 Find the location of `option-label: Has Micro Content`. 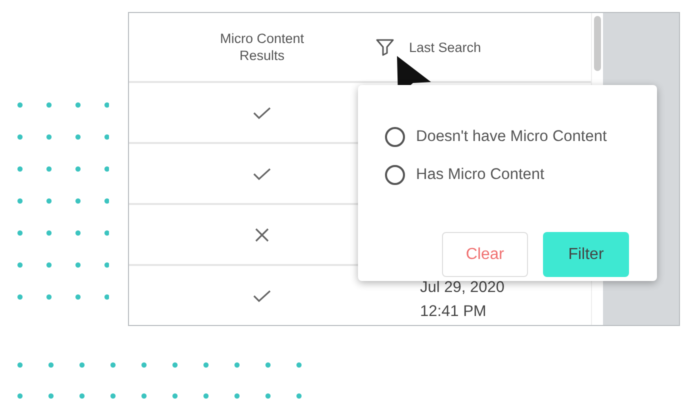

option-label: Has Micro Content is located at coordinates (480, 175).